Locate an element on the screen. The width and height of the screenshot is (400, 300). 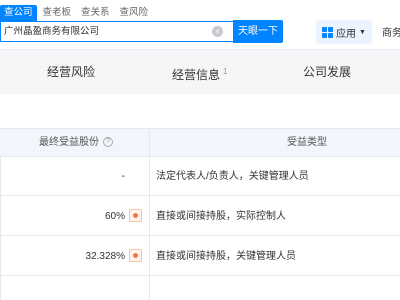
section-nav: 经营风险 经营信息 1 公司发展 is located at coordinates (200, 72).